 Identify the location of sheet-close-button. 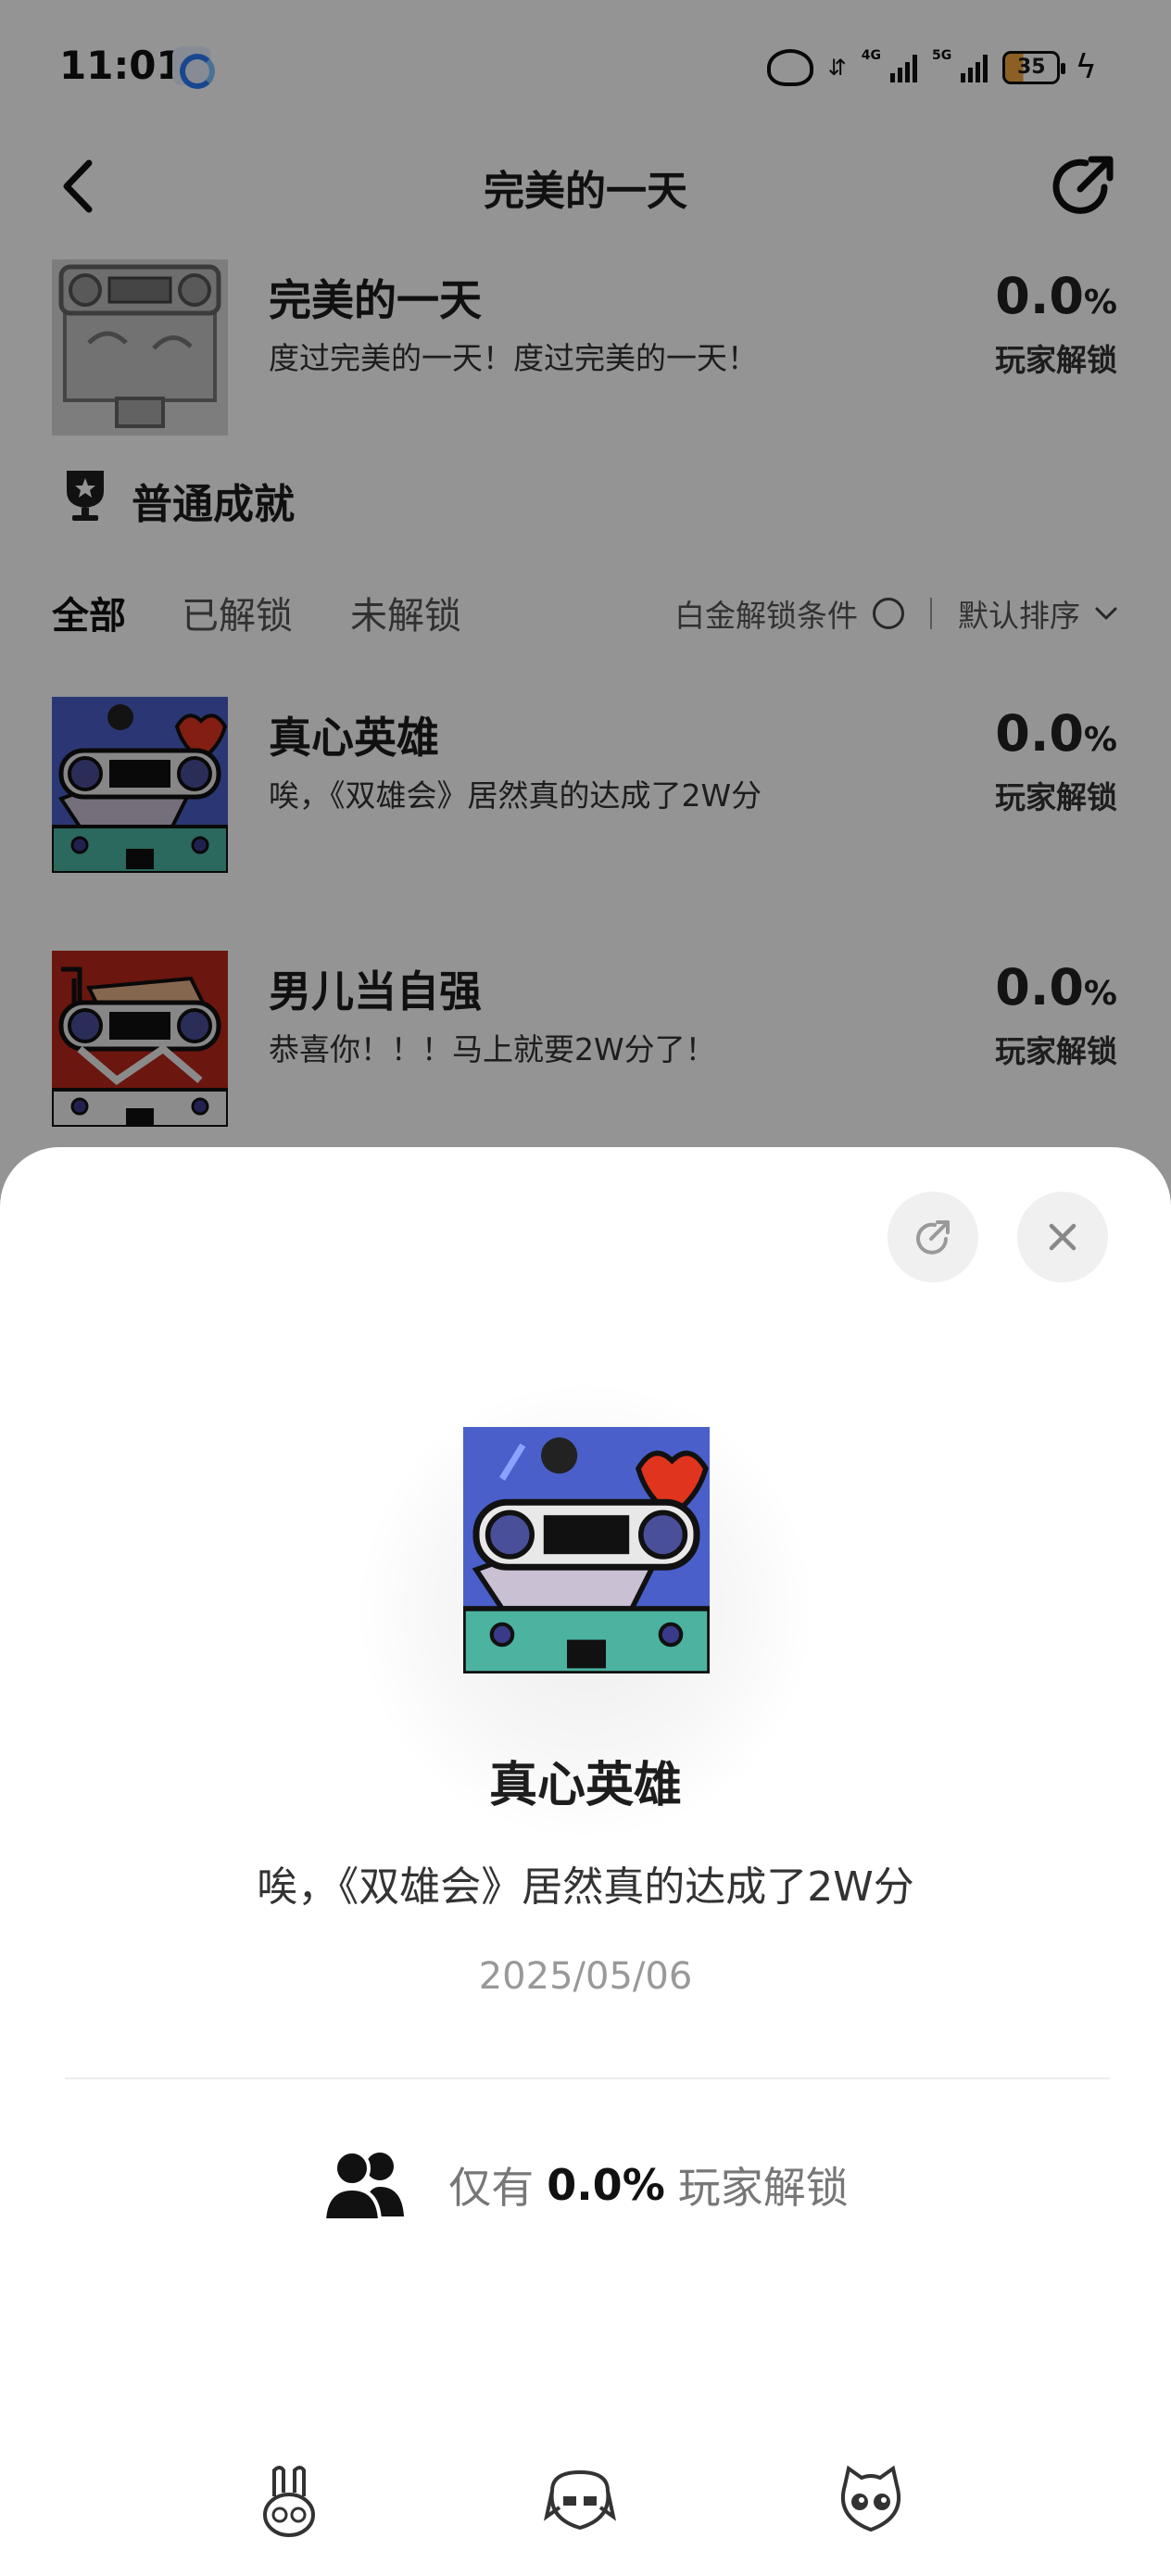
(1062, 1237).